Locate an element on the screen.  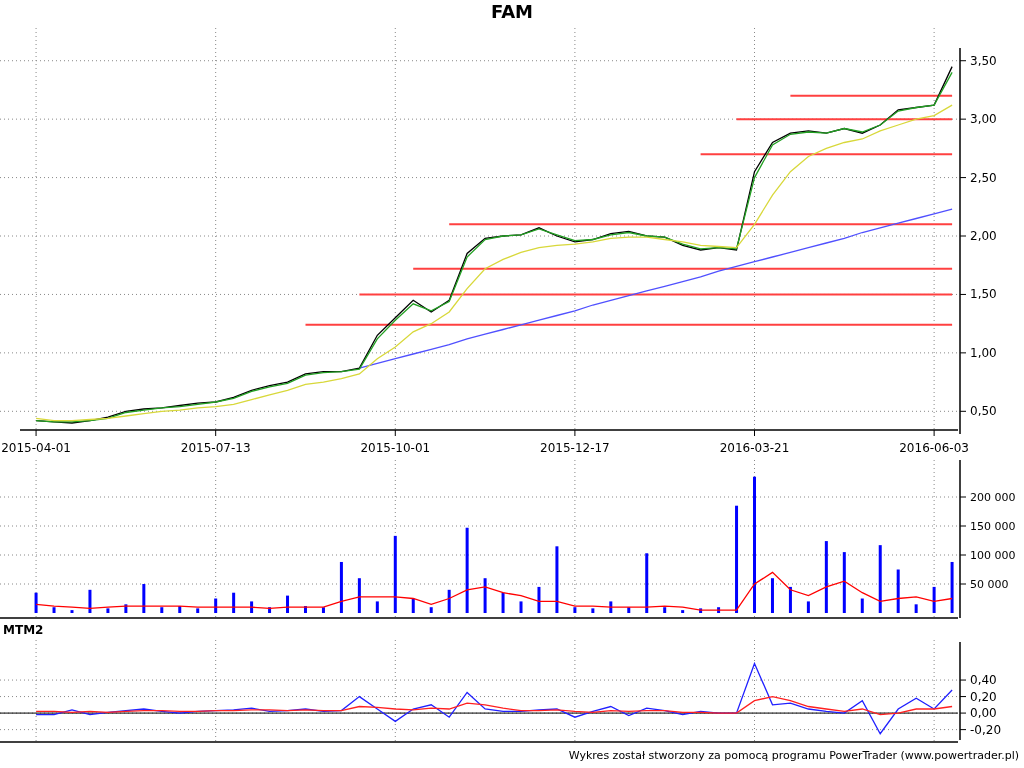
y-tick-label: 0,50 is located at coordinates (983, 411).